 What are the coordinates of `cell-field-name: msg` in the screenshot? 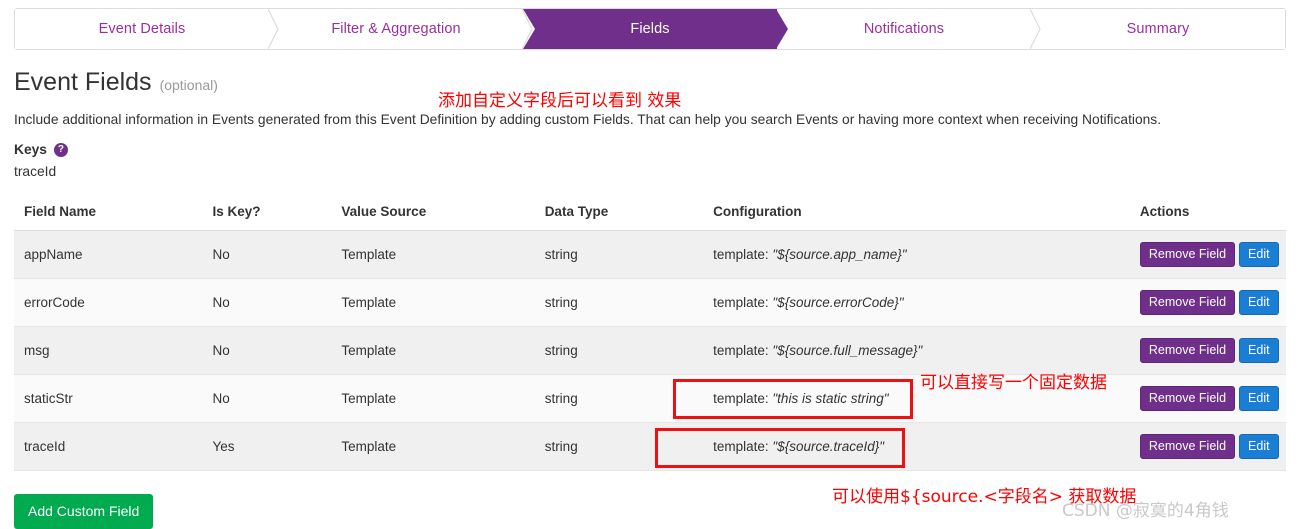 It's located at (113, 350).